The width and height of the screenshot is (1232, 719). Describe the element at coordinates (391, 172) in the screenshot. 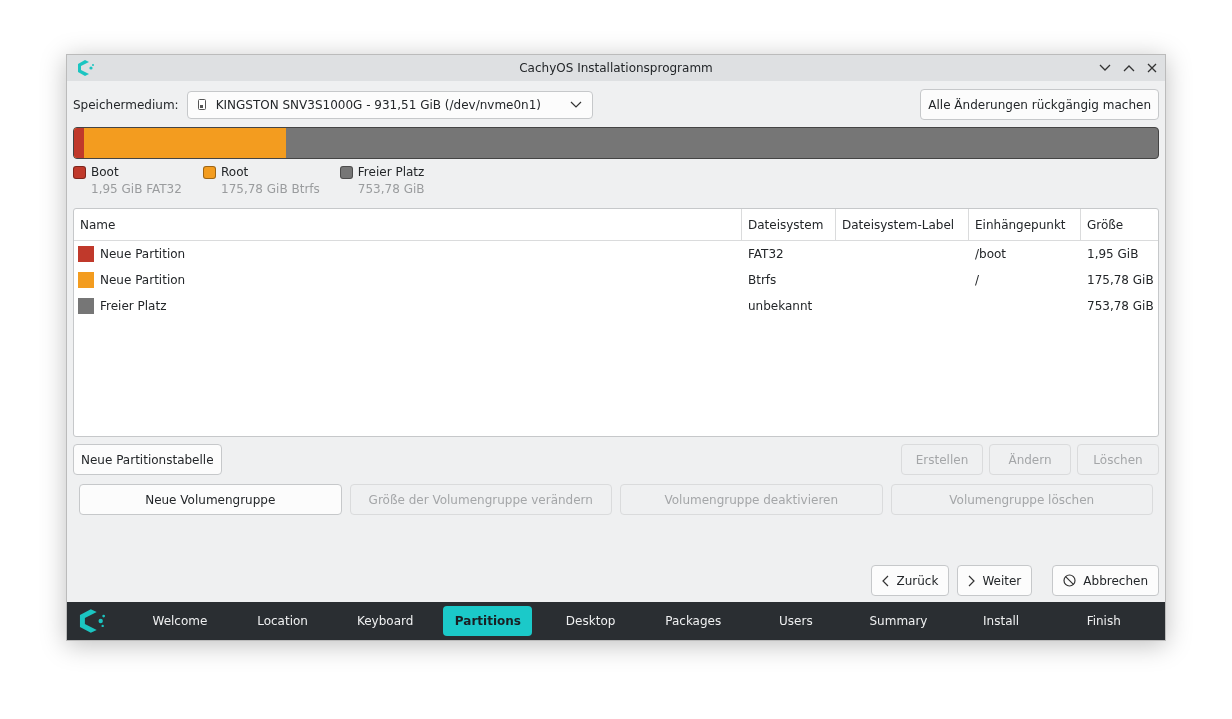

I see `legend-name: Freier Platz` at that location.